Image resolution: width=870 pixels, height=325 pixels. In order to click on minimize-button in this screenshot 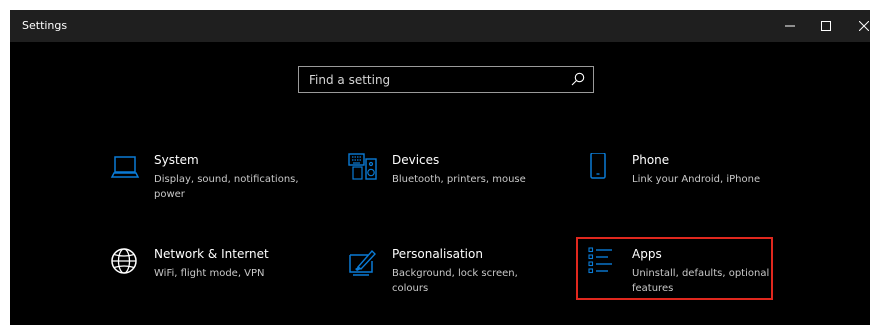, I will do `click(790, 26)`.